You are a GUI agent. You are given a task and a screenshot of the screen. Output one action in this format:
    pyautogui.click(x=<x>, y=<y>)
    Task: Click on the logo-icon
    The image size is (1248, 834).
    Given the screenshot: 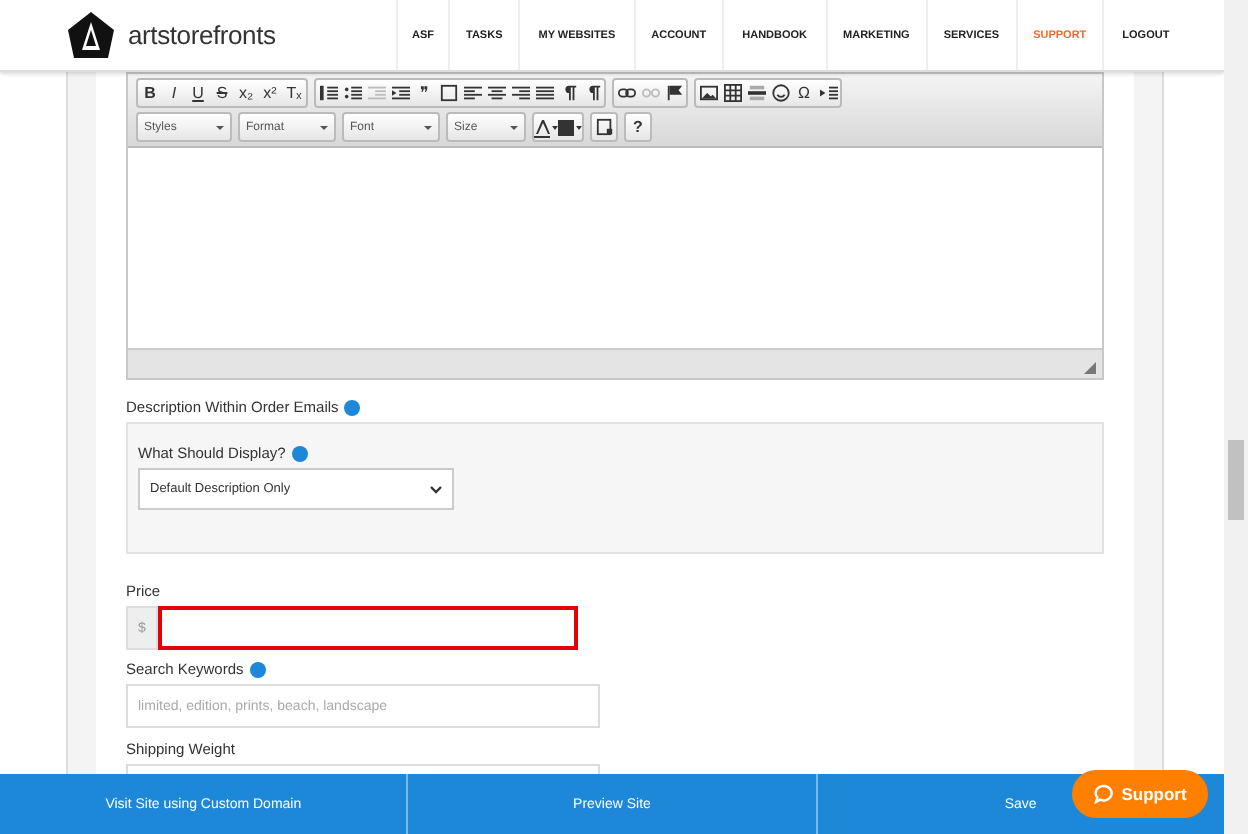 What is the action you would take?
    pyautogui.click(x=91, y=35)
    